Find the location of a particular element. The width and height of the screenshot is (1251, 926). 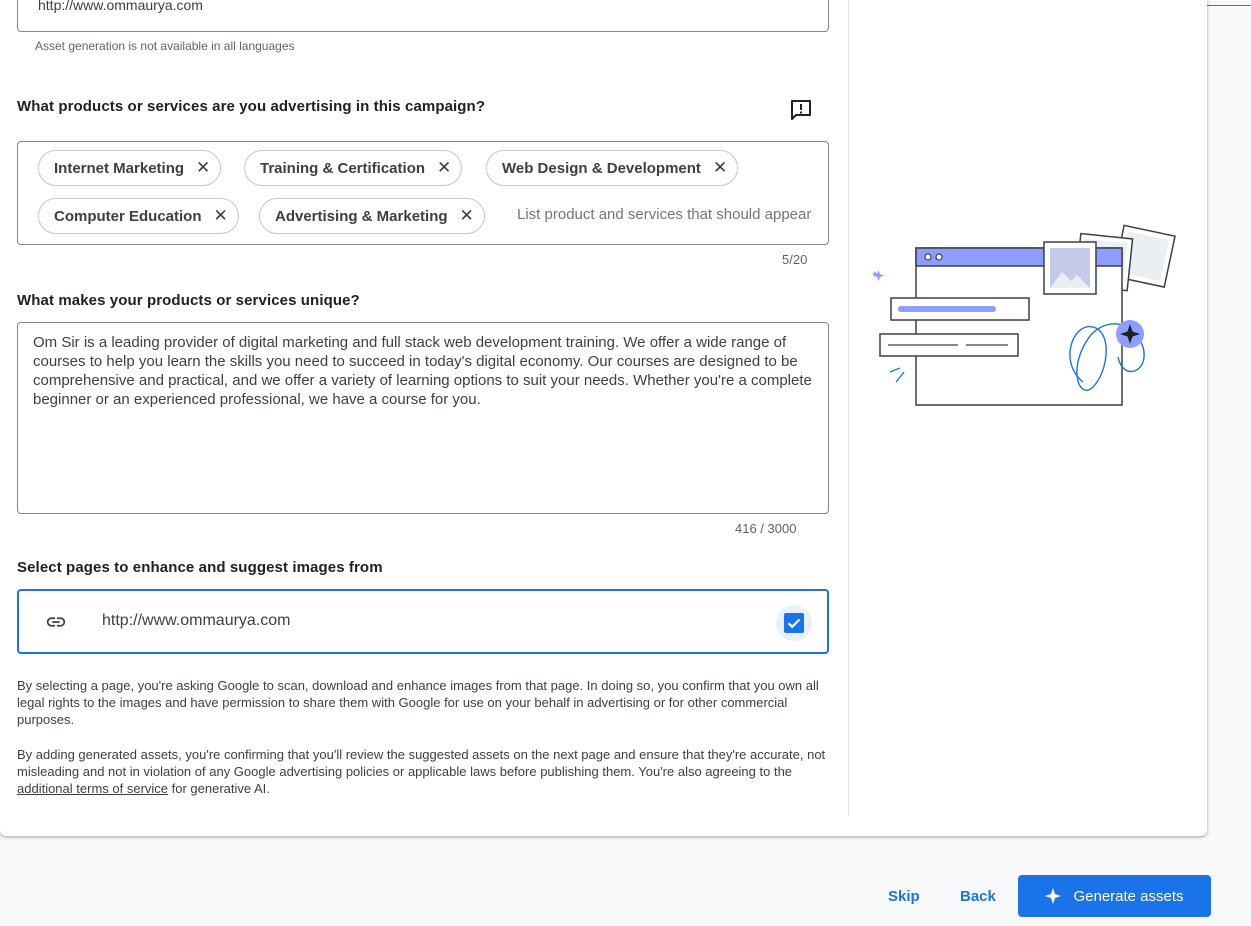

page-checkbox is located at coordinates (794, 623).